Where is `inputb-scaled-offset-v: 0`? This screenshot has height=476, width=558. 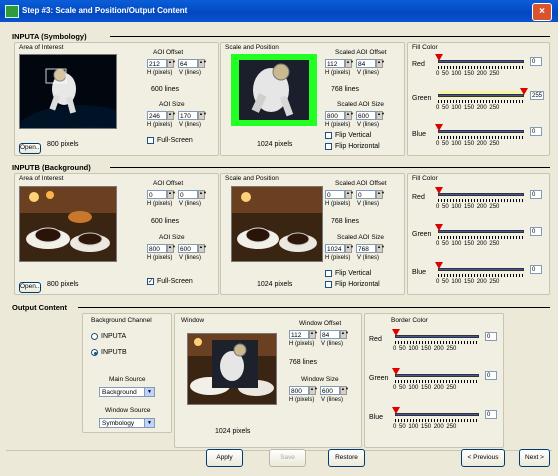
inputb-scaled-offset-v: 0 is located at coordinates (366, 194).